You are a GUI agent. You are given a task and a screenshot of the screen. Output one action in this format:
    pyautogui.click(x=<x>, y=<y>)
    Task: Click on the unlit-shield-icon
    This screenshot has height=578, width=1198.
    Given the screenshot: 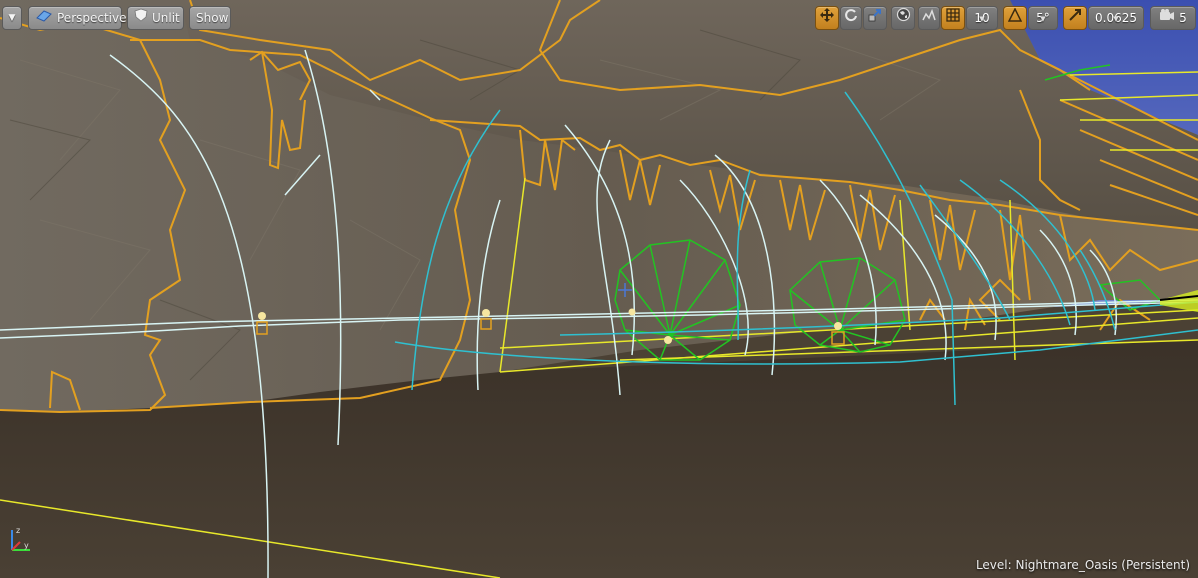 What is the action you would take?
    pyautogui.click(x=141, y=18)
    